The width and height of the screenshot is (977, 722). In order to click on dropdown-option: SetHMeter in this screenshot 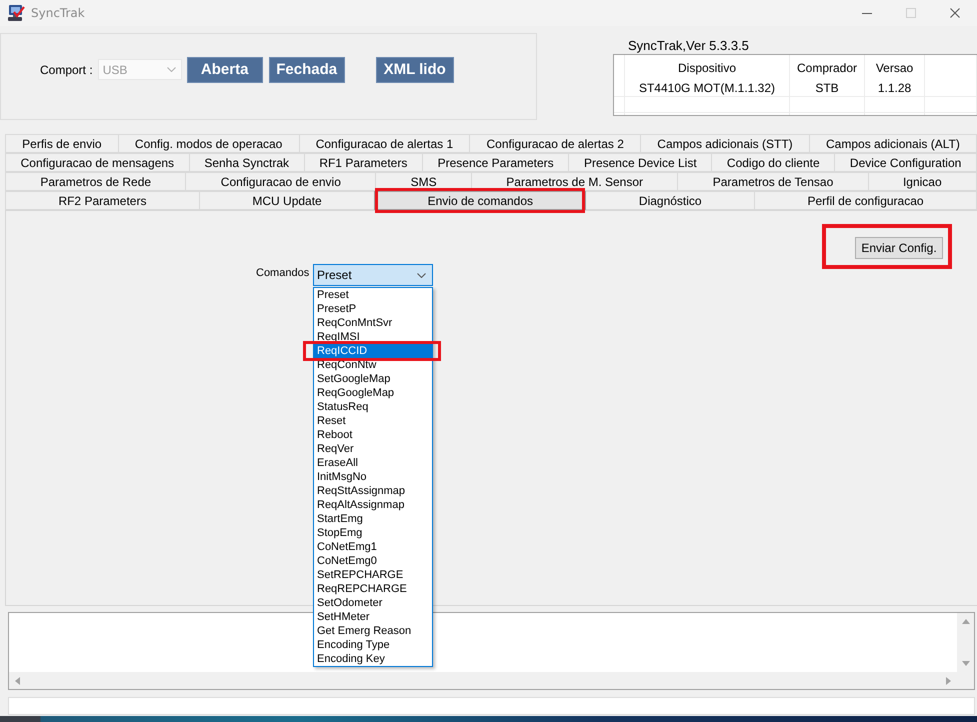, I will do `click(373, 617)`.